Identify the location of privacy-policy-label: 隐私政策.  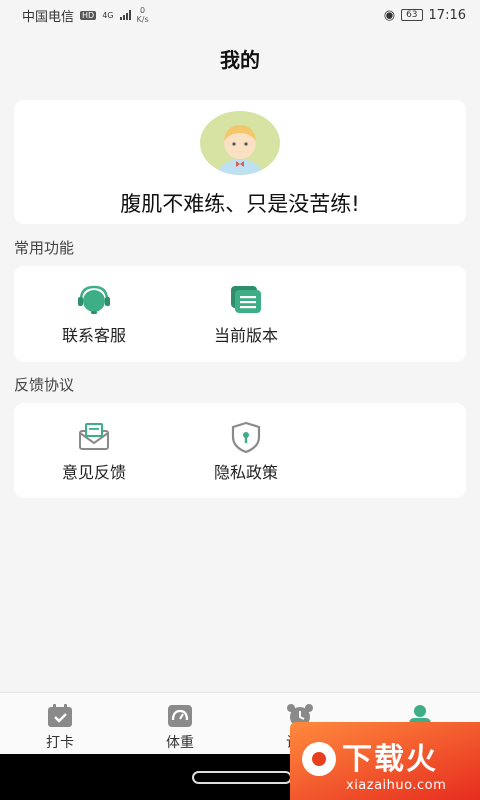
(245, 472).